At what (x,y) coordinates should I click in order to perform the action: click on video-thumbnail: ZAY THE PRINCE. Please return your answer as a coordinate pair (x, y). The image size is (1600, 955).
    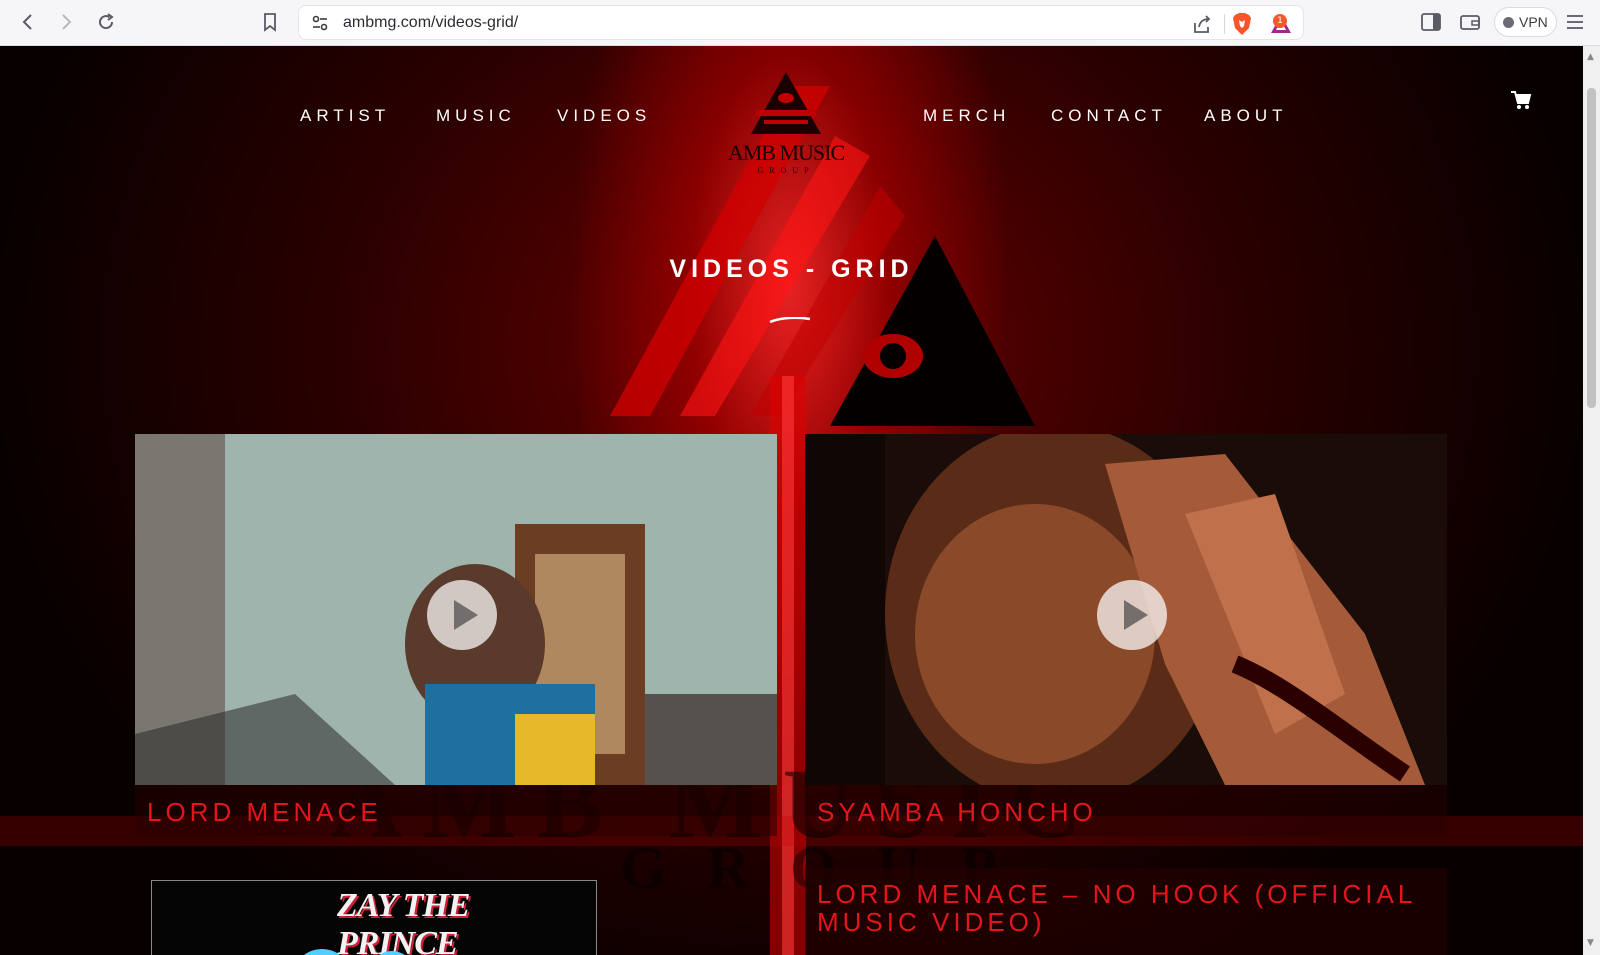
    Looking at the image, I should click on (374, 917).